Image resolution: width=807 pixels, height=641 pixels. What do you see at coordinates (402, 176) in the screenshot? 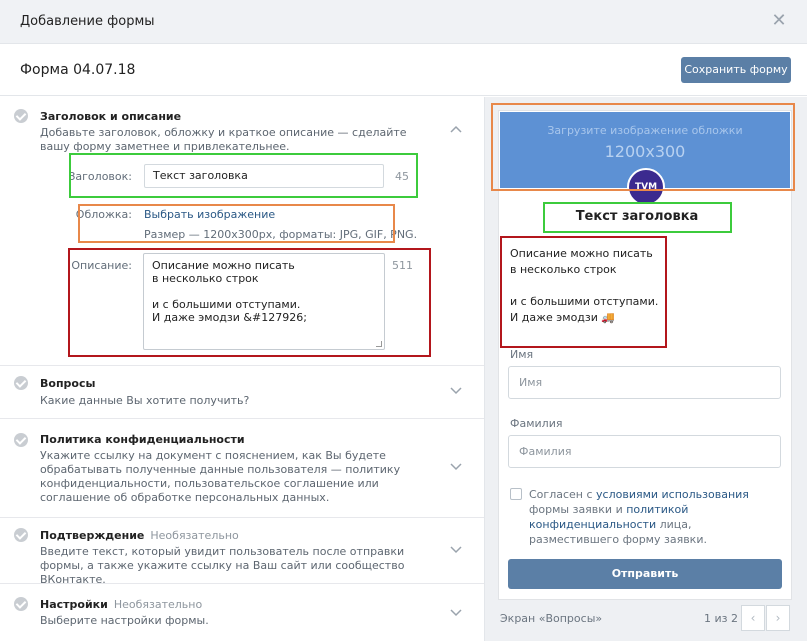
I see `title-counter: 45` at bounding box center [402, 176].